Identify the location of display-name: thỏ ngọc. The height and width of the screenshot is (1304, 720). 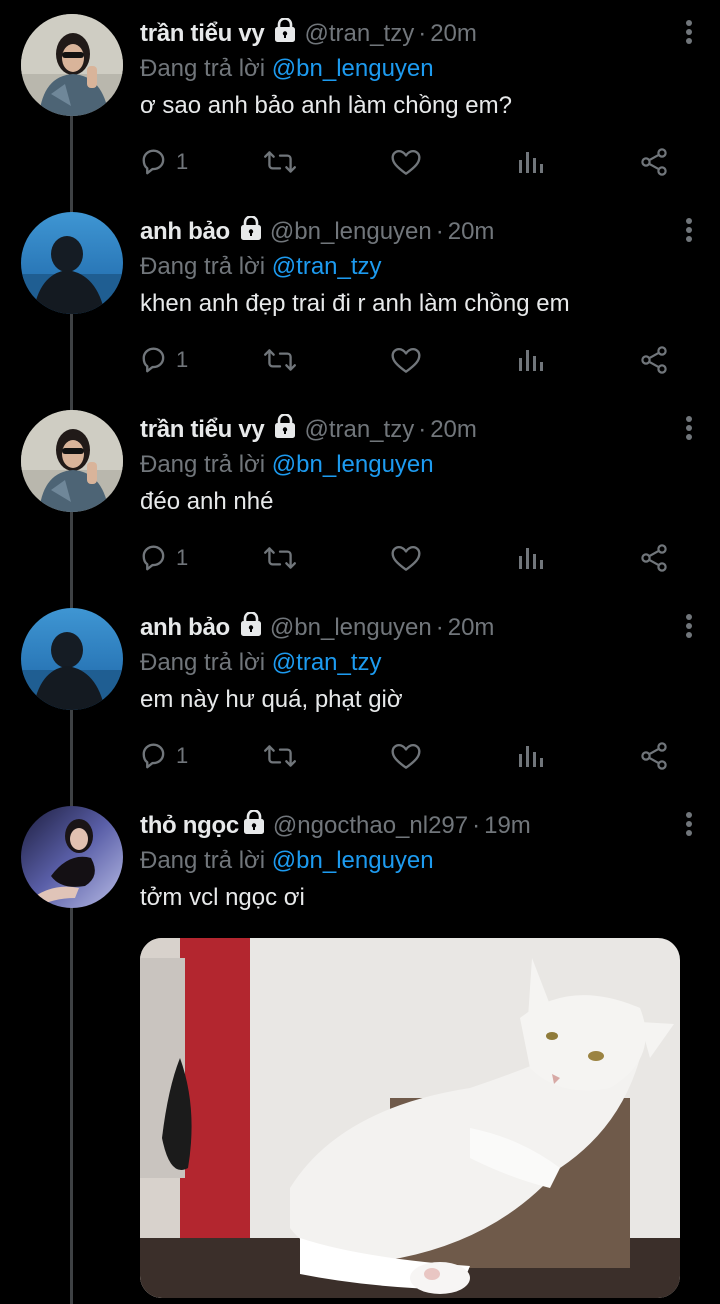
(189, 826).